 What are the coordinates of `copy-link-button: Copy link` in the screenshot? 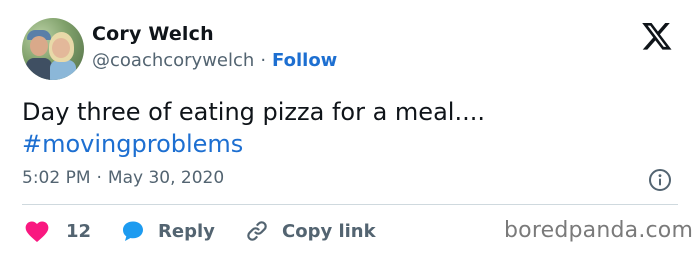 It's located at (310, 231).